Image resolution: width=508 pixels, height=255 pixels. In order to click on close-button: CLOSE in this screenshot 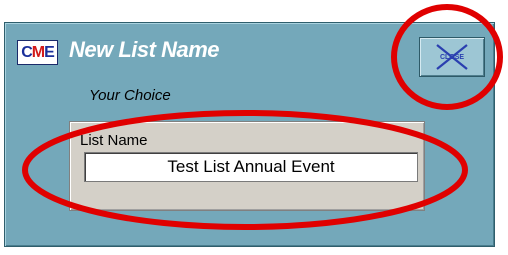, I will do `click(452, 57)`.